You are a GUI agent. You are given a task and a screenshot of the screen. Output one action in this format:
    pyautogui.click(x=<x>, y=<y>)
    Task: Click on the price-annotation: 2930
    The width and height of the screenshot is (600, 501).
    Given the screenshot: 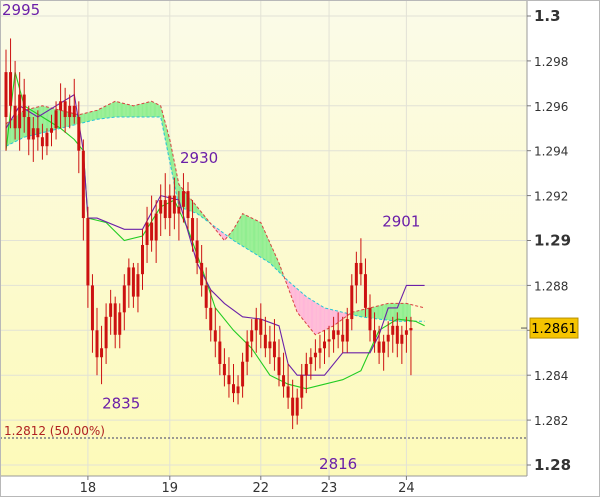 What is the action you would take?
    pyautogui.click(x=199, y=158)
    